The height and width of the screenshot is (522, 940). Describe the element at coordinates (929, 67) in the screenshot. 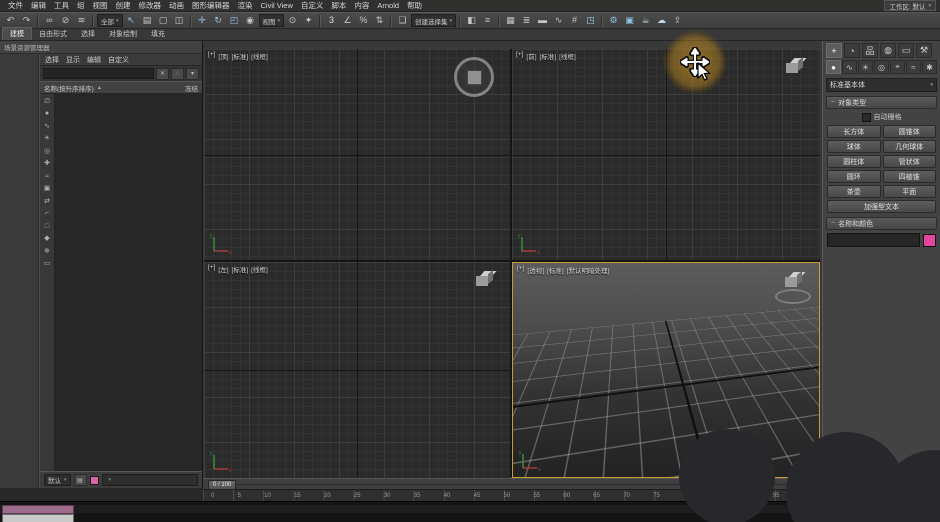

I see `systems-category-icon: ✱` at that location.